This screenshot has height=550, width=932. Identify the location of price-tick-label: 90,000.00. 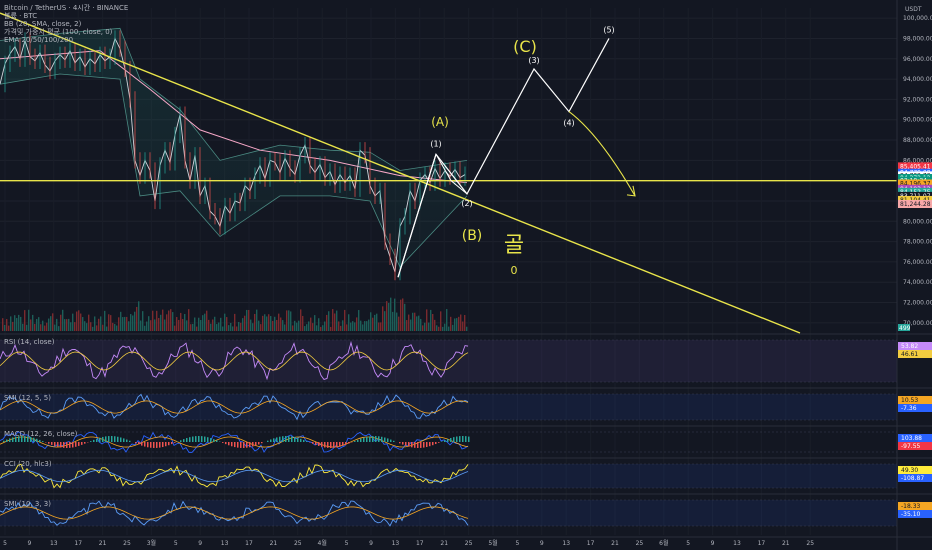
(917, 120).